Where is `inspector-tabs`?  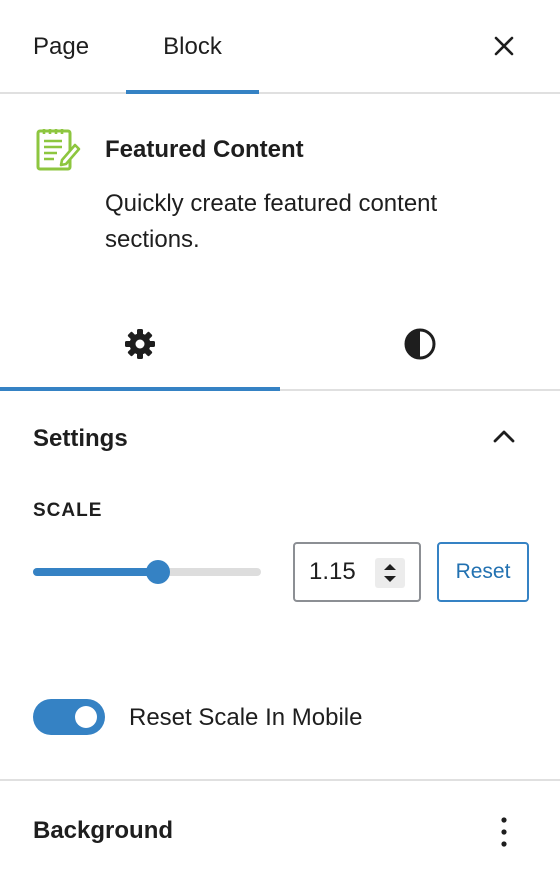
inspector-tabs is located at coordinates (280, 343).